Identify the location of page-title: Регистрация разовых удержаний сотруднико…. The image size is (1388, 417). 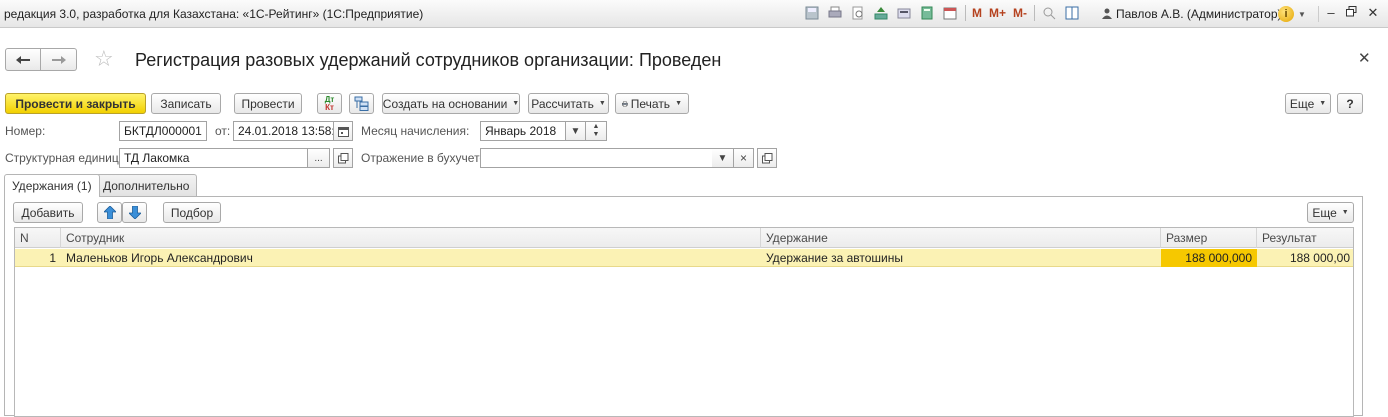
(428, 60).